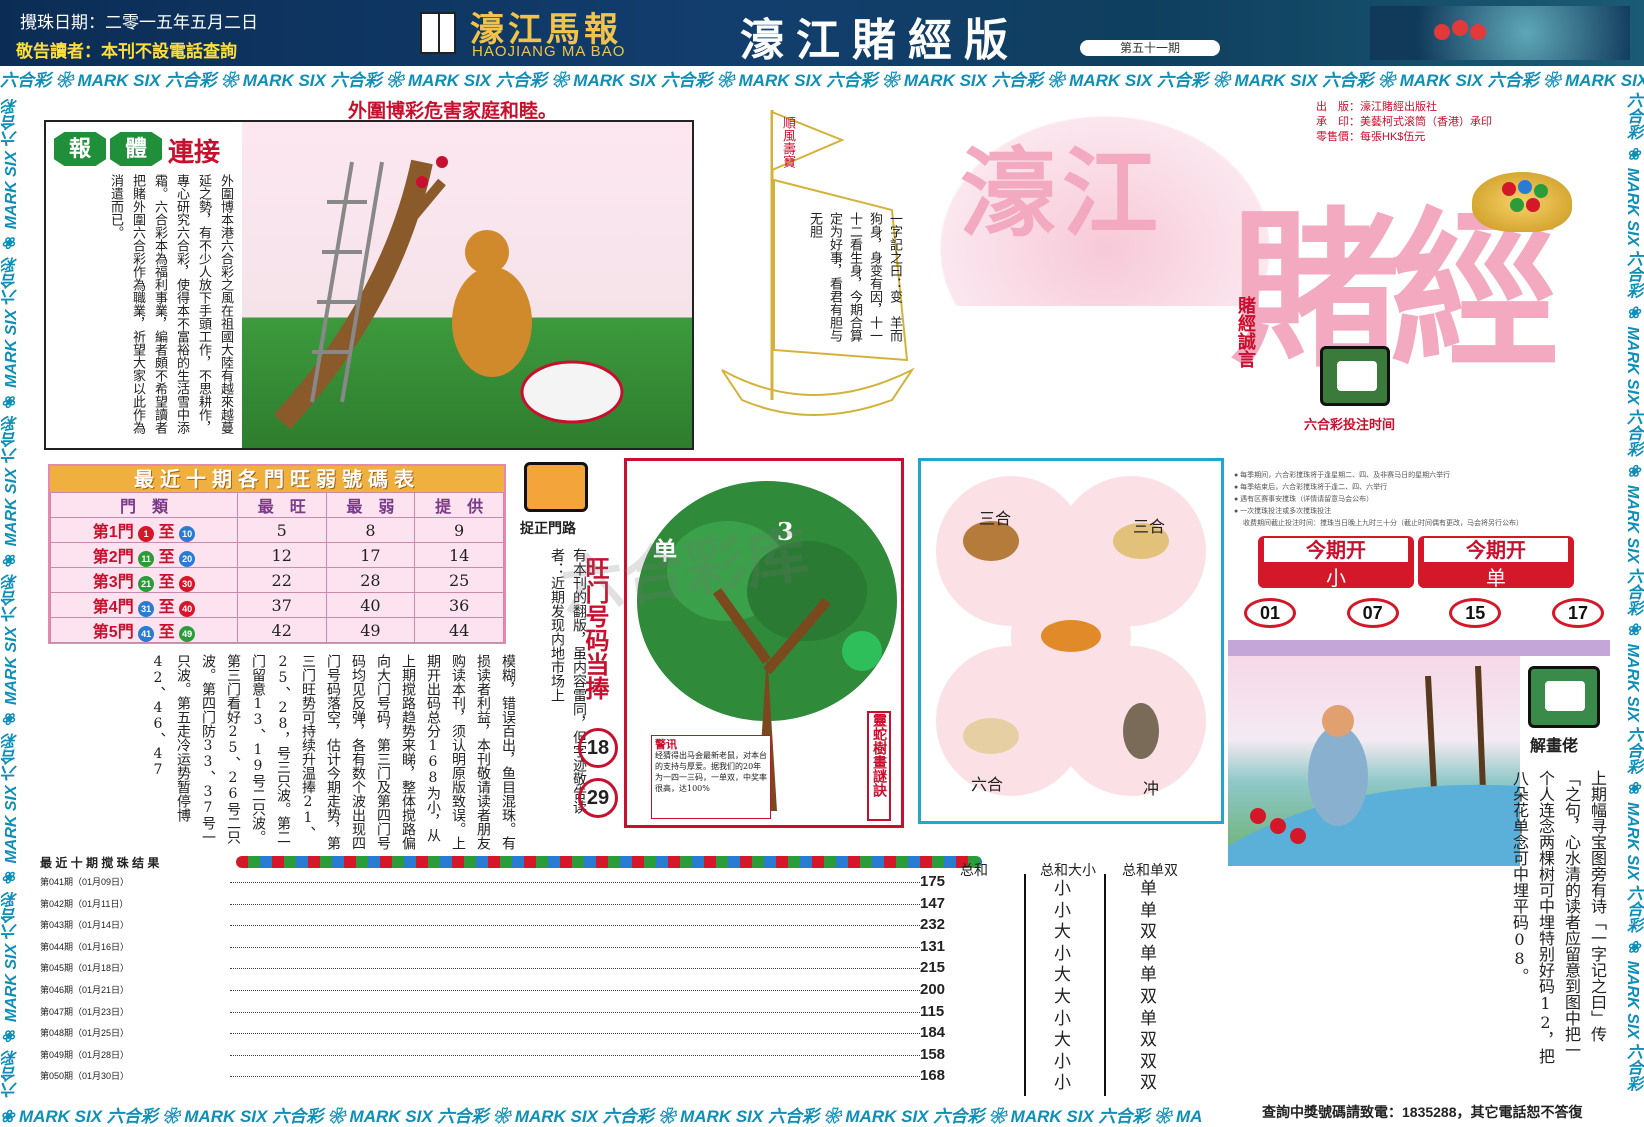 This screenshot has height=1127, width=1644. What do you see at coordinates (146, 584) in the screenshot?
I see `ball: 21` at bounding box center [146, 584].